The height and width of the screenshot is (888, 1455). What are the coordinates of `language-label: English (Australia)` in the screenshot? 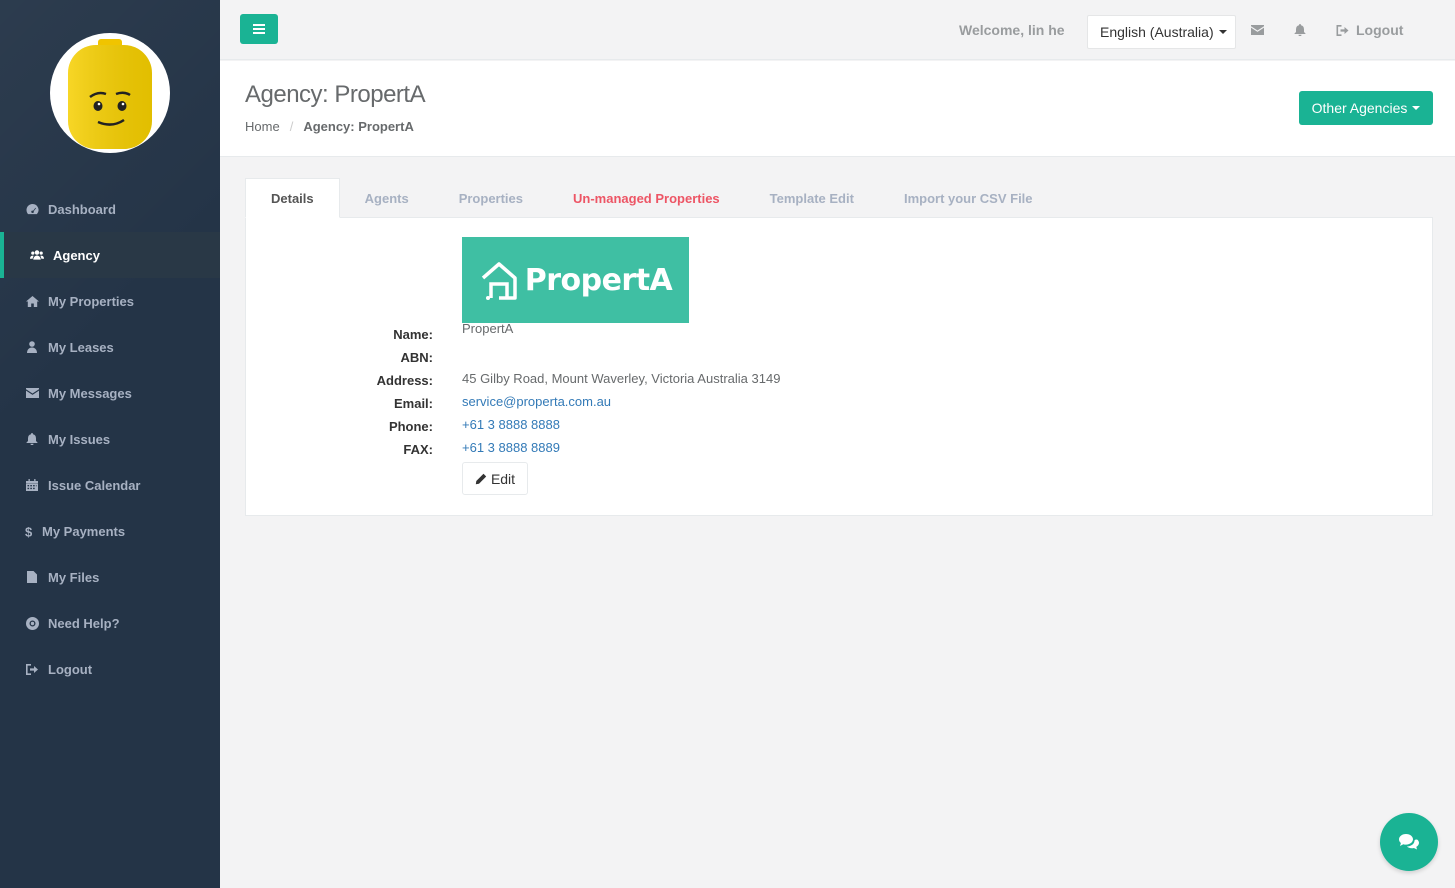 It's located at (1157, 32).